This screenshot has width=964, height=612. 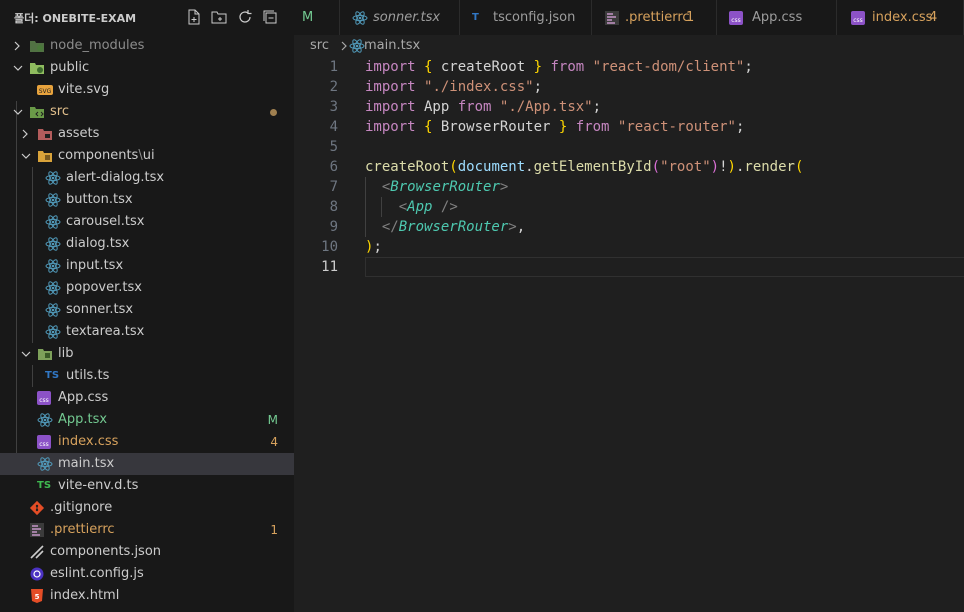 I want to click on tree-item-label: input.tsx, so click(x=95, y=265).